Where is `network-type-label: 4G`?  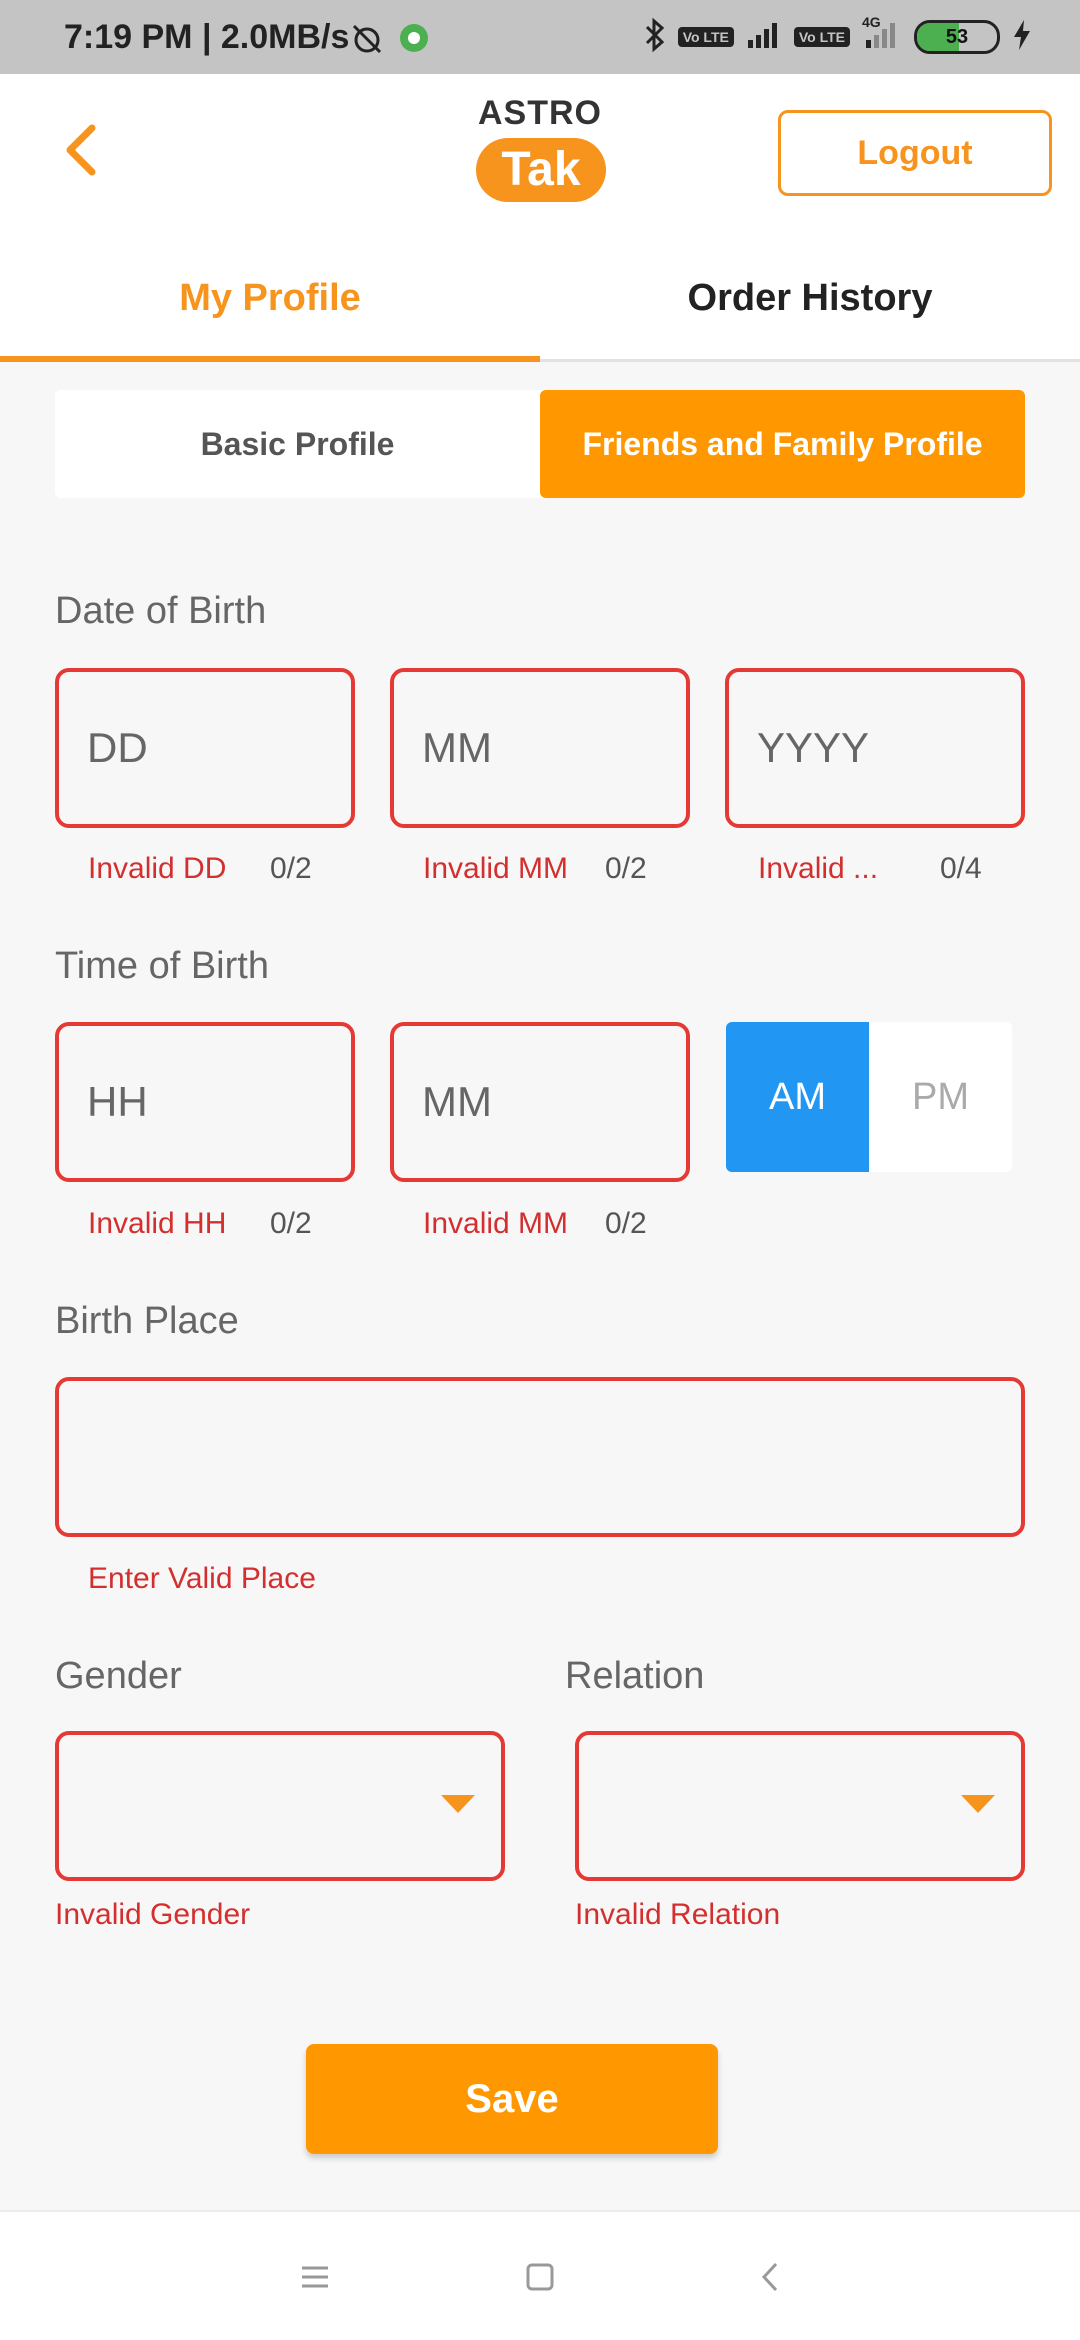 network-type-label: 4G is located at coordinates (871, 21).